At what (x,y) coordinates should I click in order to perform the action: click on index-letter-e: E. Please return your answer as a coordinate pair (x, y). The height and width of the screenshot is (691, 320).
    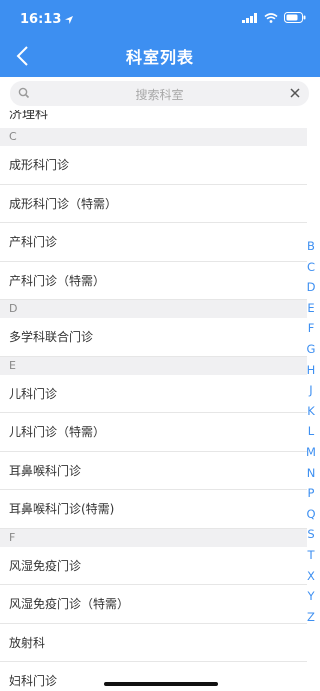
    Looking at the image, I should click on (311, 308).